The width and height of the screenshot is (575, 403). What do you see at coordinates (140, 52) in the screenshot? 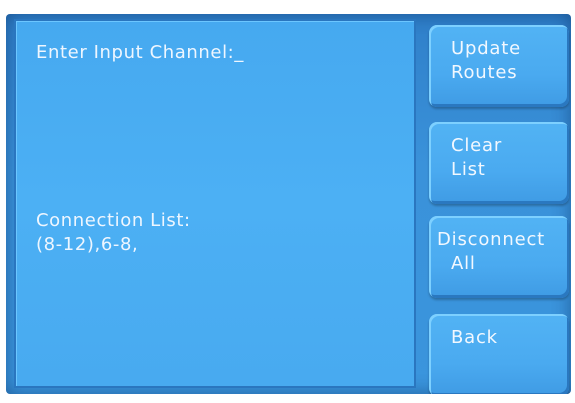
I see `input-channel-prompt: Enter Input Channel:_` at bounding box center [140, 52].